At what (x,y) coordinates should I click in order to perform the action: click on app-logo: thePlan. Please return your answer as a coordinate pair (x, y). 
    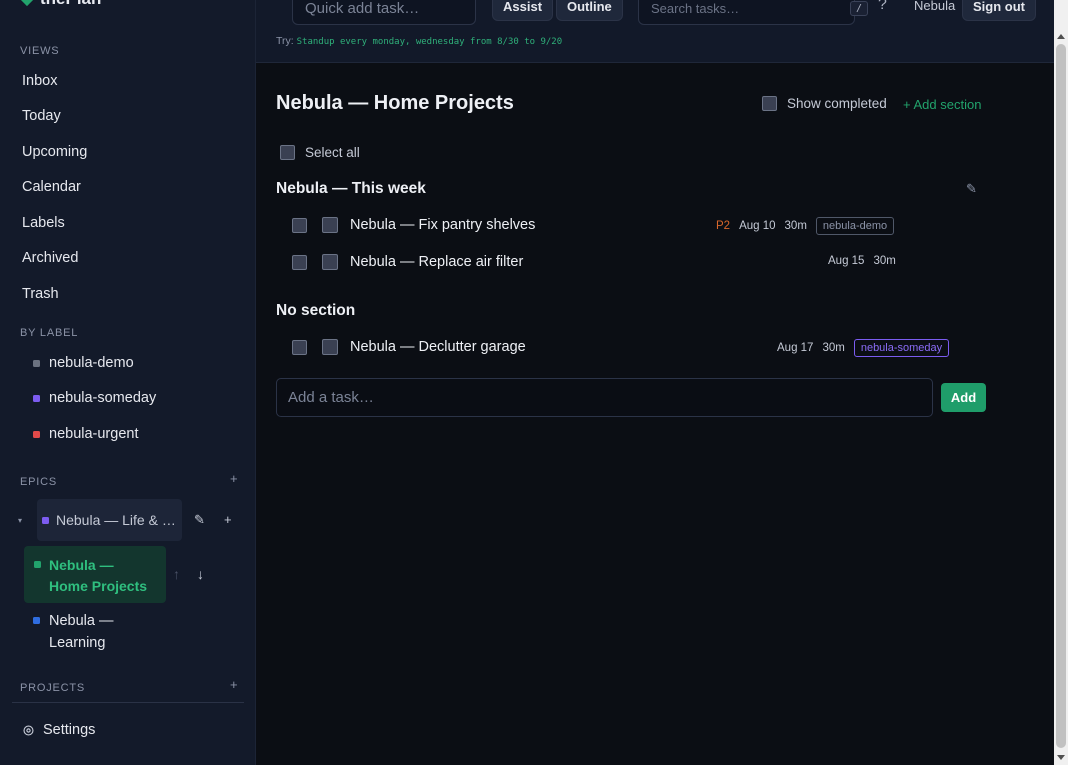
    Looking at the image, I should click on (60, 4).